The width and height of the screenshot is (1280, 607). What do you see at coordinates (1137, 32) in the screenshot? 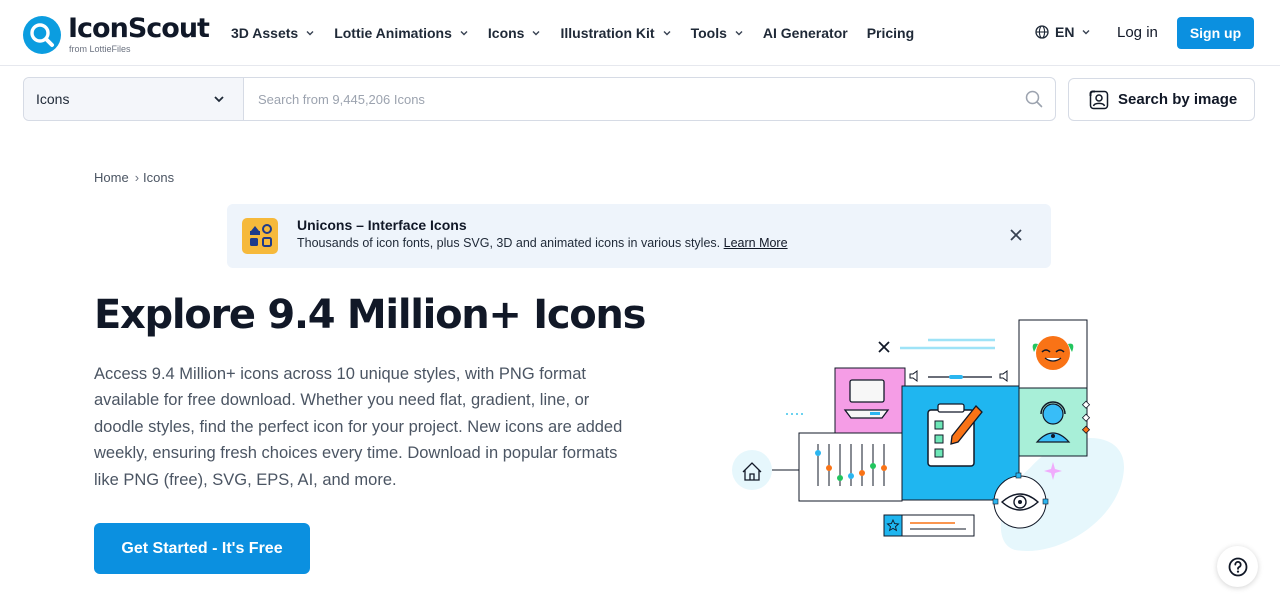
I see `login-link: Log in` at bounding box center [1137, 32].